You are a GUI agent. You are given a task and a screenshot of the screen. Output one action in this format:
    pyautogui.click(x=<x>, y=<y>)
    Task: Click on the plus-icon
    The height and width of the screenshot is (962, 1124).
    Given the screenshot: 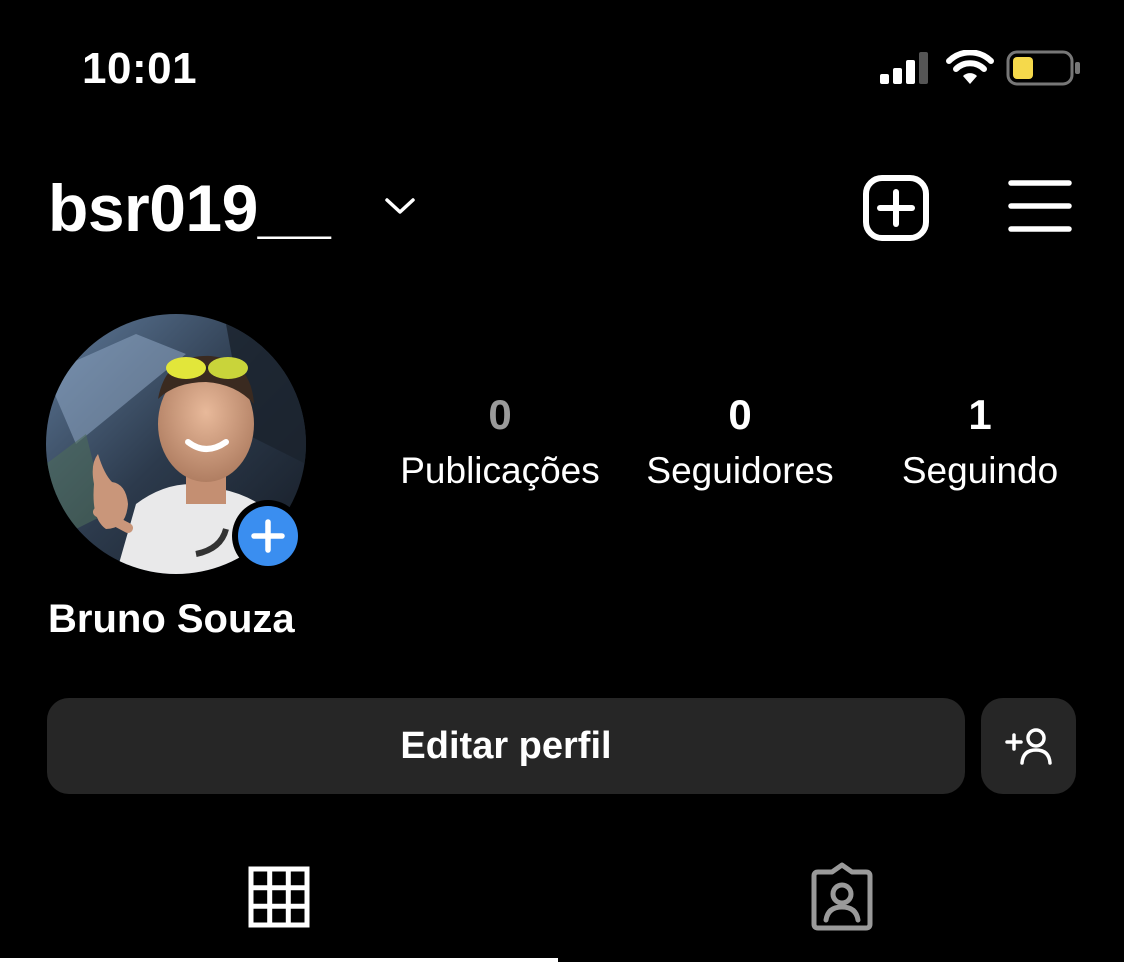 What is the action you would take?
    pyautogui.click(x=268, y=536)
    